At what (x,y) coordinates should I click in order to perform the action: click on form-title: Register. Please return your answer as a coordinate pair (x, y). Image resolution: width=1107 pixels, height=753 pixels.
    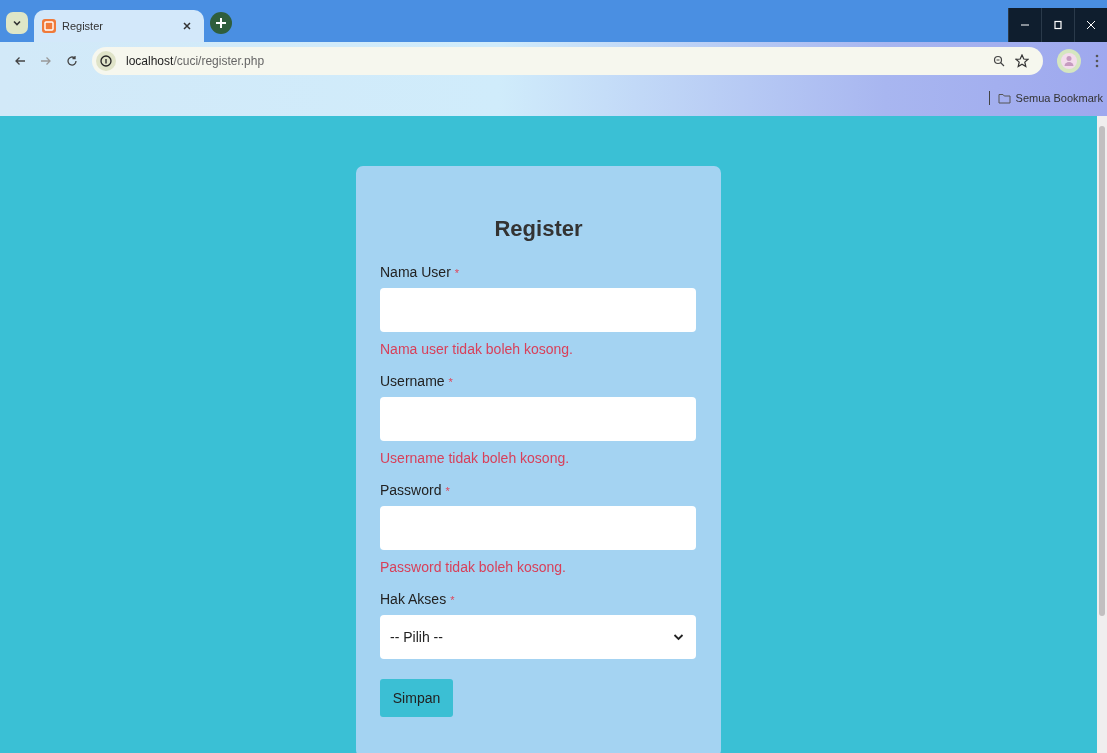
    Looking at the image, I should click on (538, 229).